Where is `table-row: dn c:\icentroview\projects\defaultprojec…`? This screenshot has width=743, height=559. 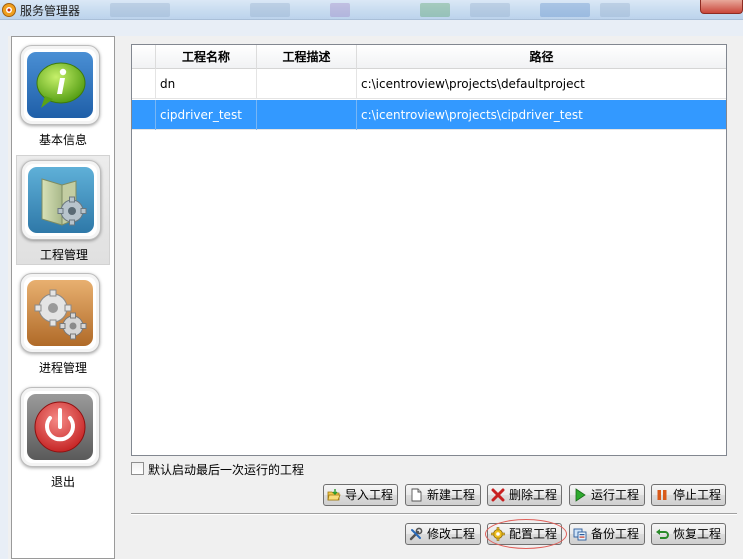
table-row: dn c:\icentroview\projects\defaultprojec… is located at coordinates (429, 84).